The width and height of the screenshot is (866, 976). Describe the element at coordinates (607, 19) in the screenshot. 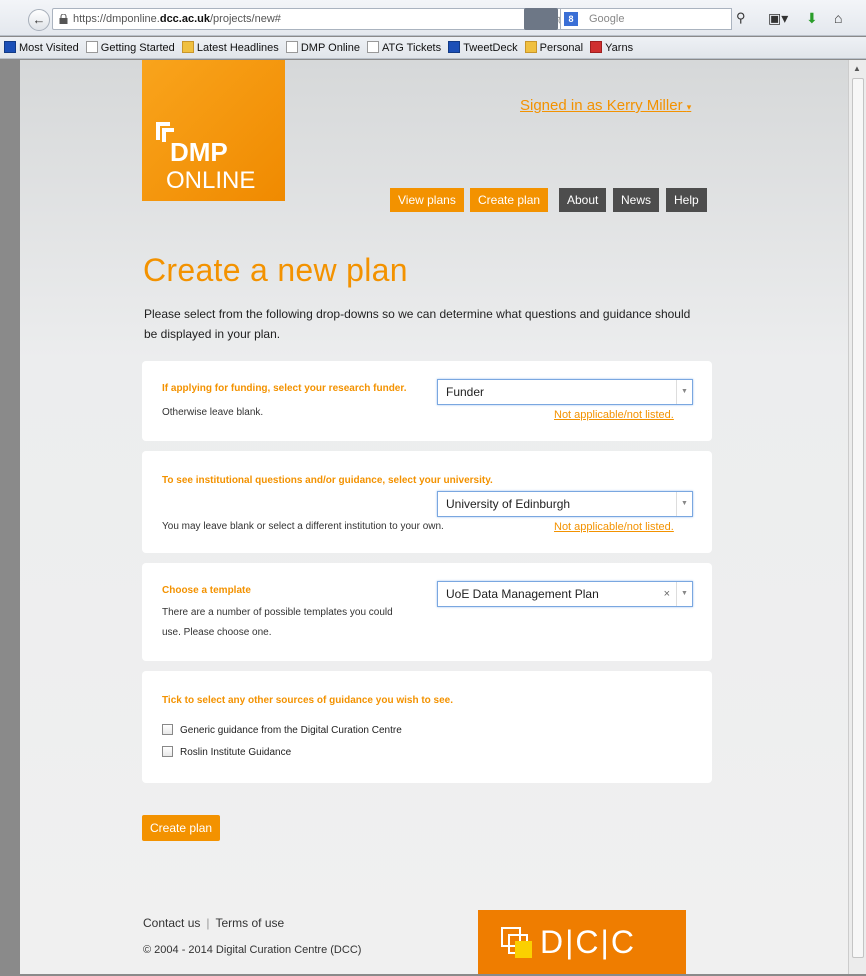

I see `search-placeholder: Google` at that location.